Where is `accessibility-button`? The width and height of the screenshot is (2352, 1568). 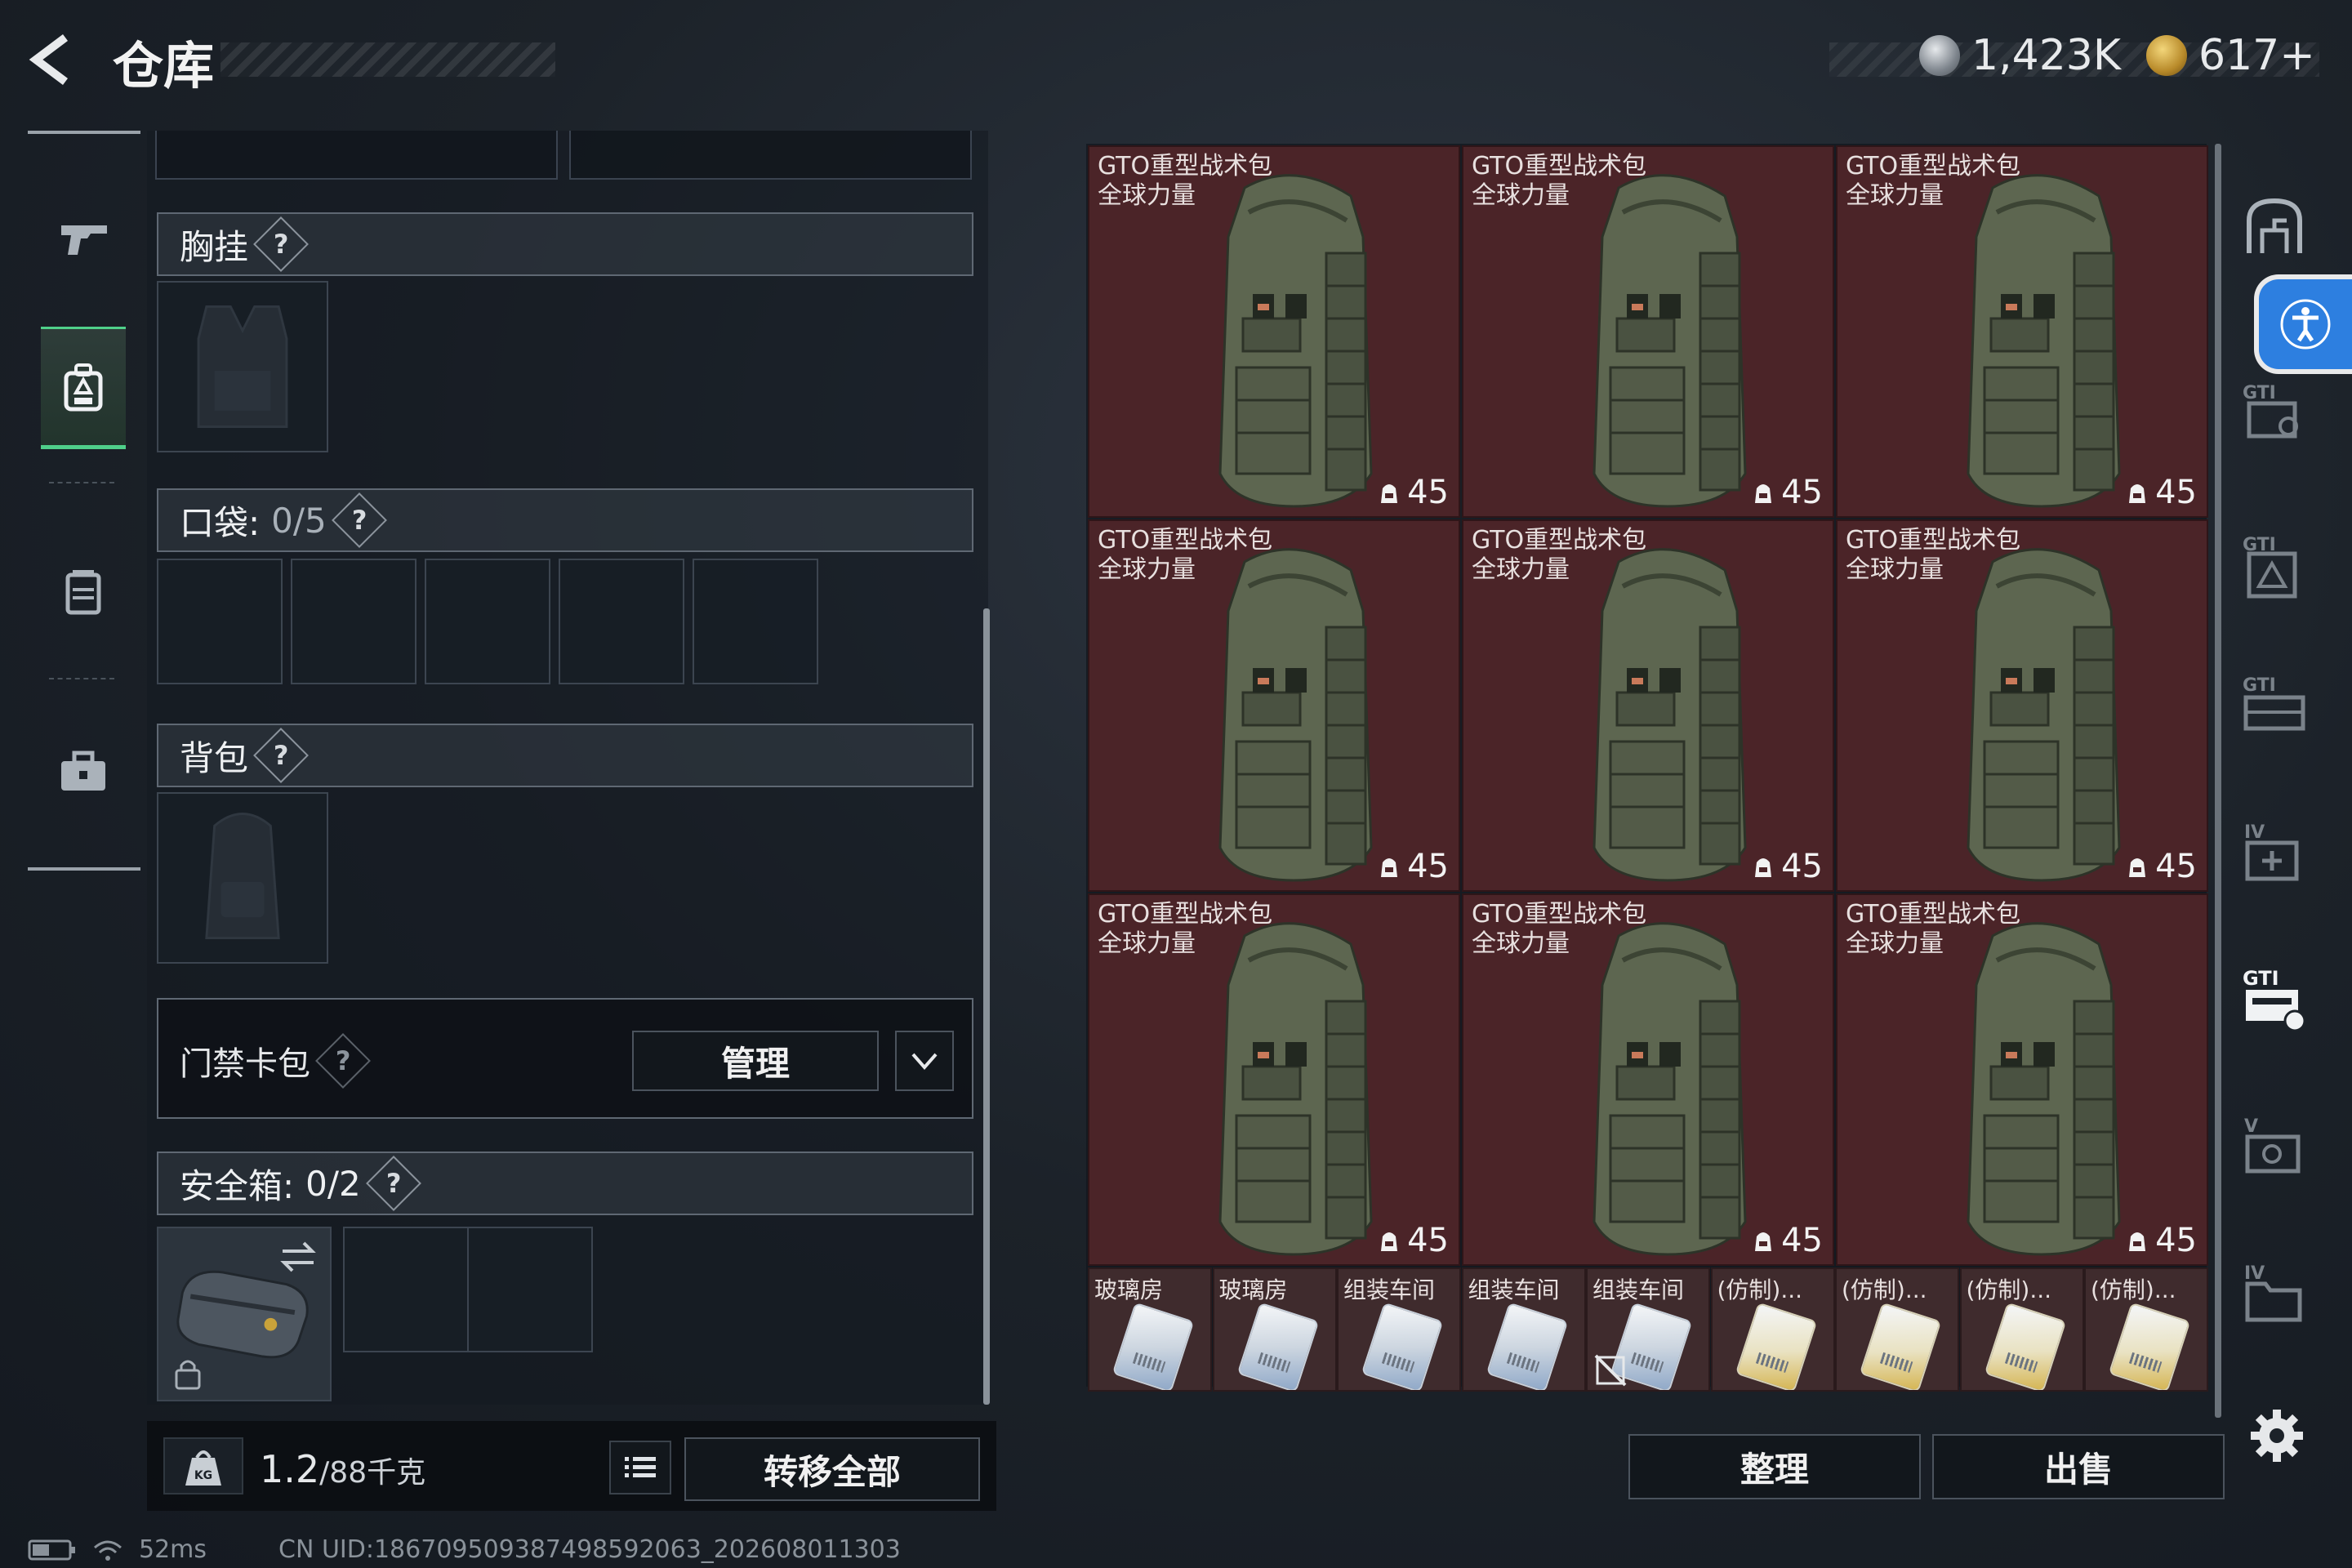 accessibility-button is located at coordinates (2305, 324).